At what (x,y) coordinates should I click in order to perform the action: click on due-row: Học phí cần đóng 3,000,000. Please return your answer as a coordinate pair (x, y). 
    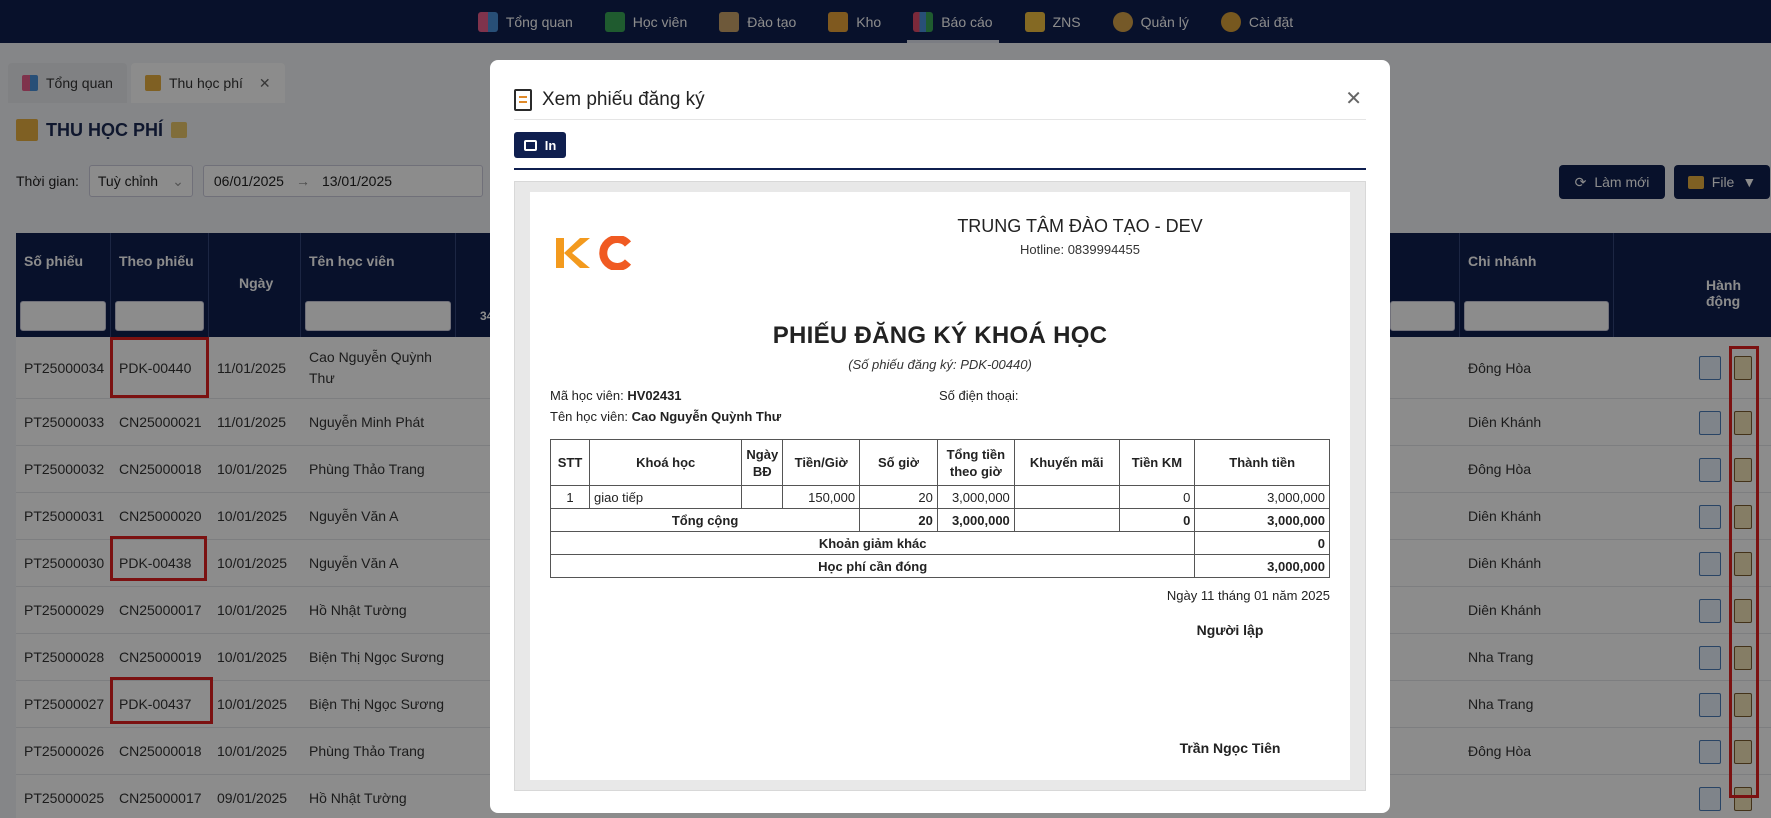
    Looking at the image, I should click on (939, 566).